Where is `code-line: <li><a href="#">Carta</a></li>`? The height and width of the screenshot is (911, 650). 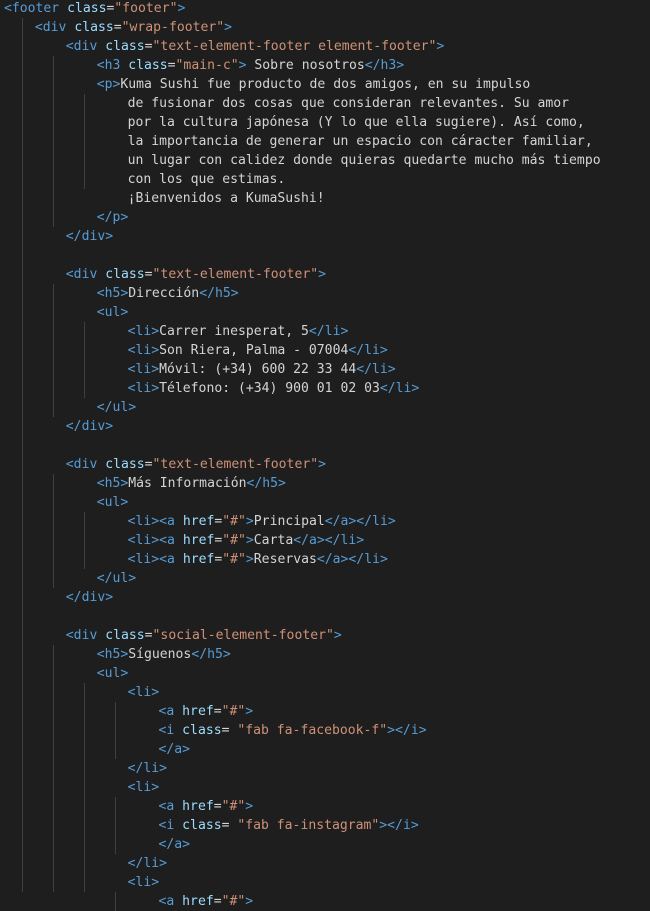 code-line: <li><a href="#">Carta</a></li> is located at coordinates (246, 540).